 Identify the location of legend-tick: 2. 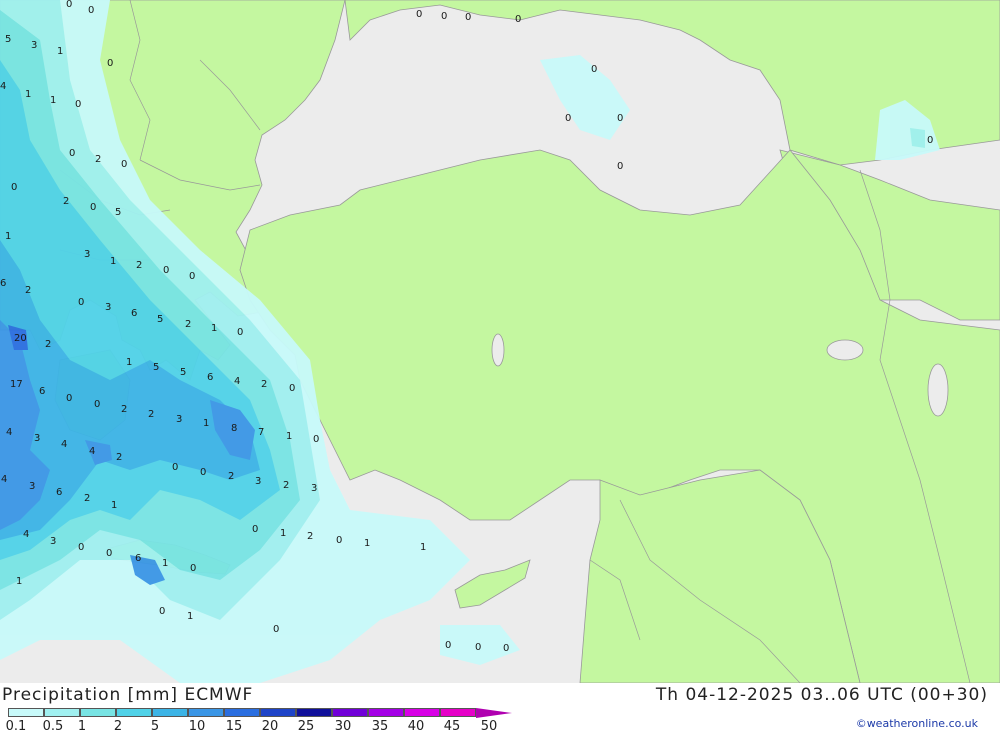
(118, 726).